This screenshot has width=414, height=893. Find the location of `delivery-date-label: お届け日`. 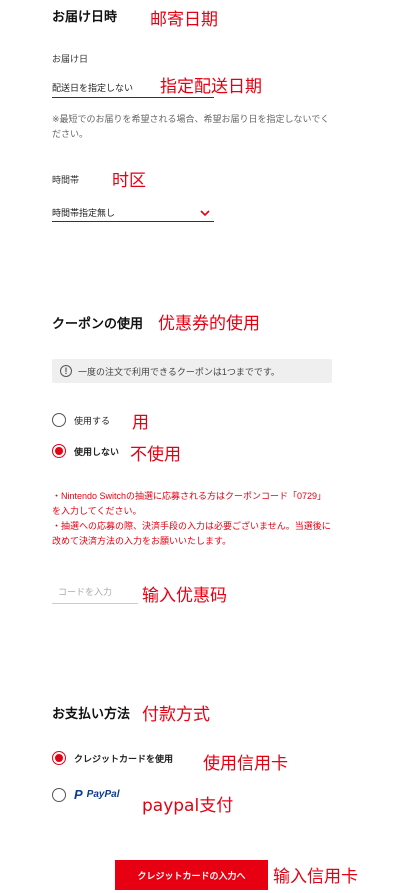

delivery-date-label: お届け日 is located at coordinates (70, 59).